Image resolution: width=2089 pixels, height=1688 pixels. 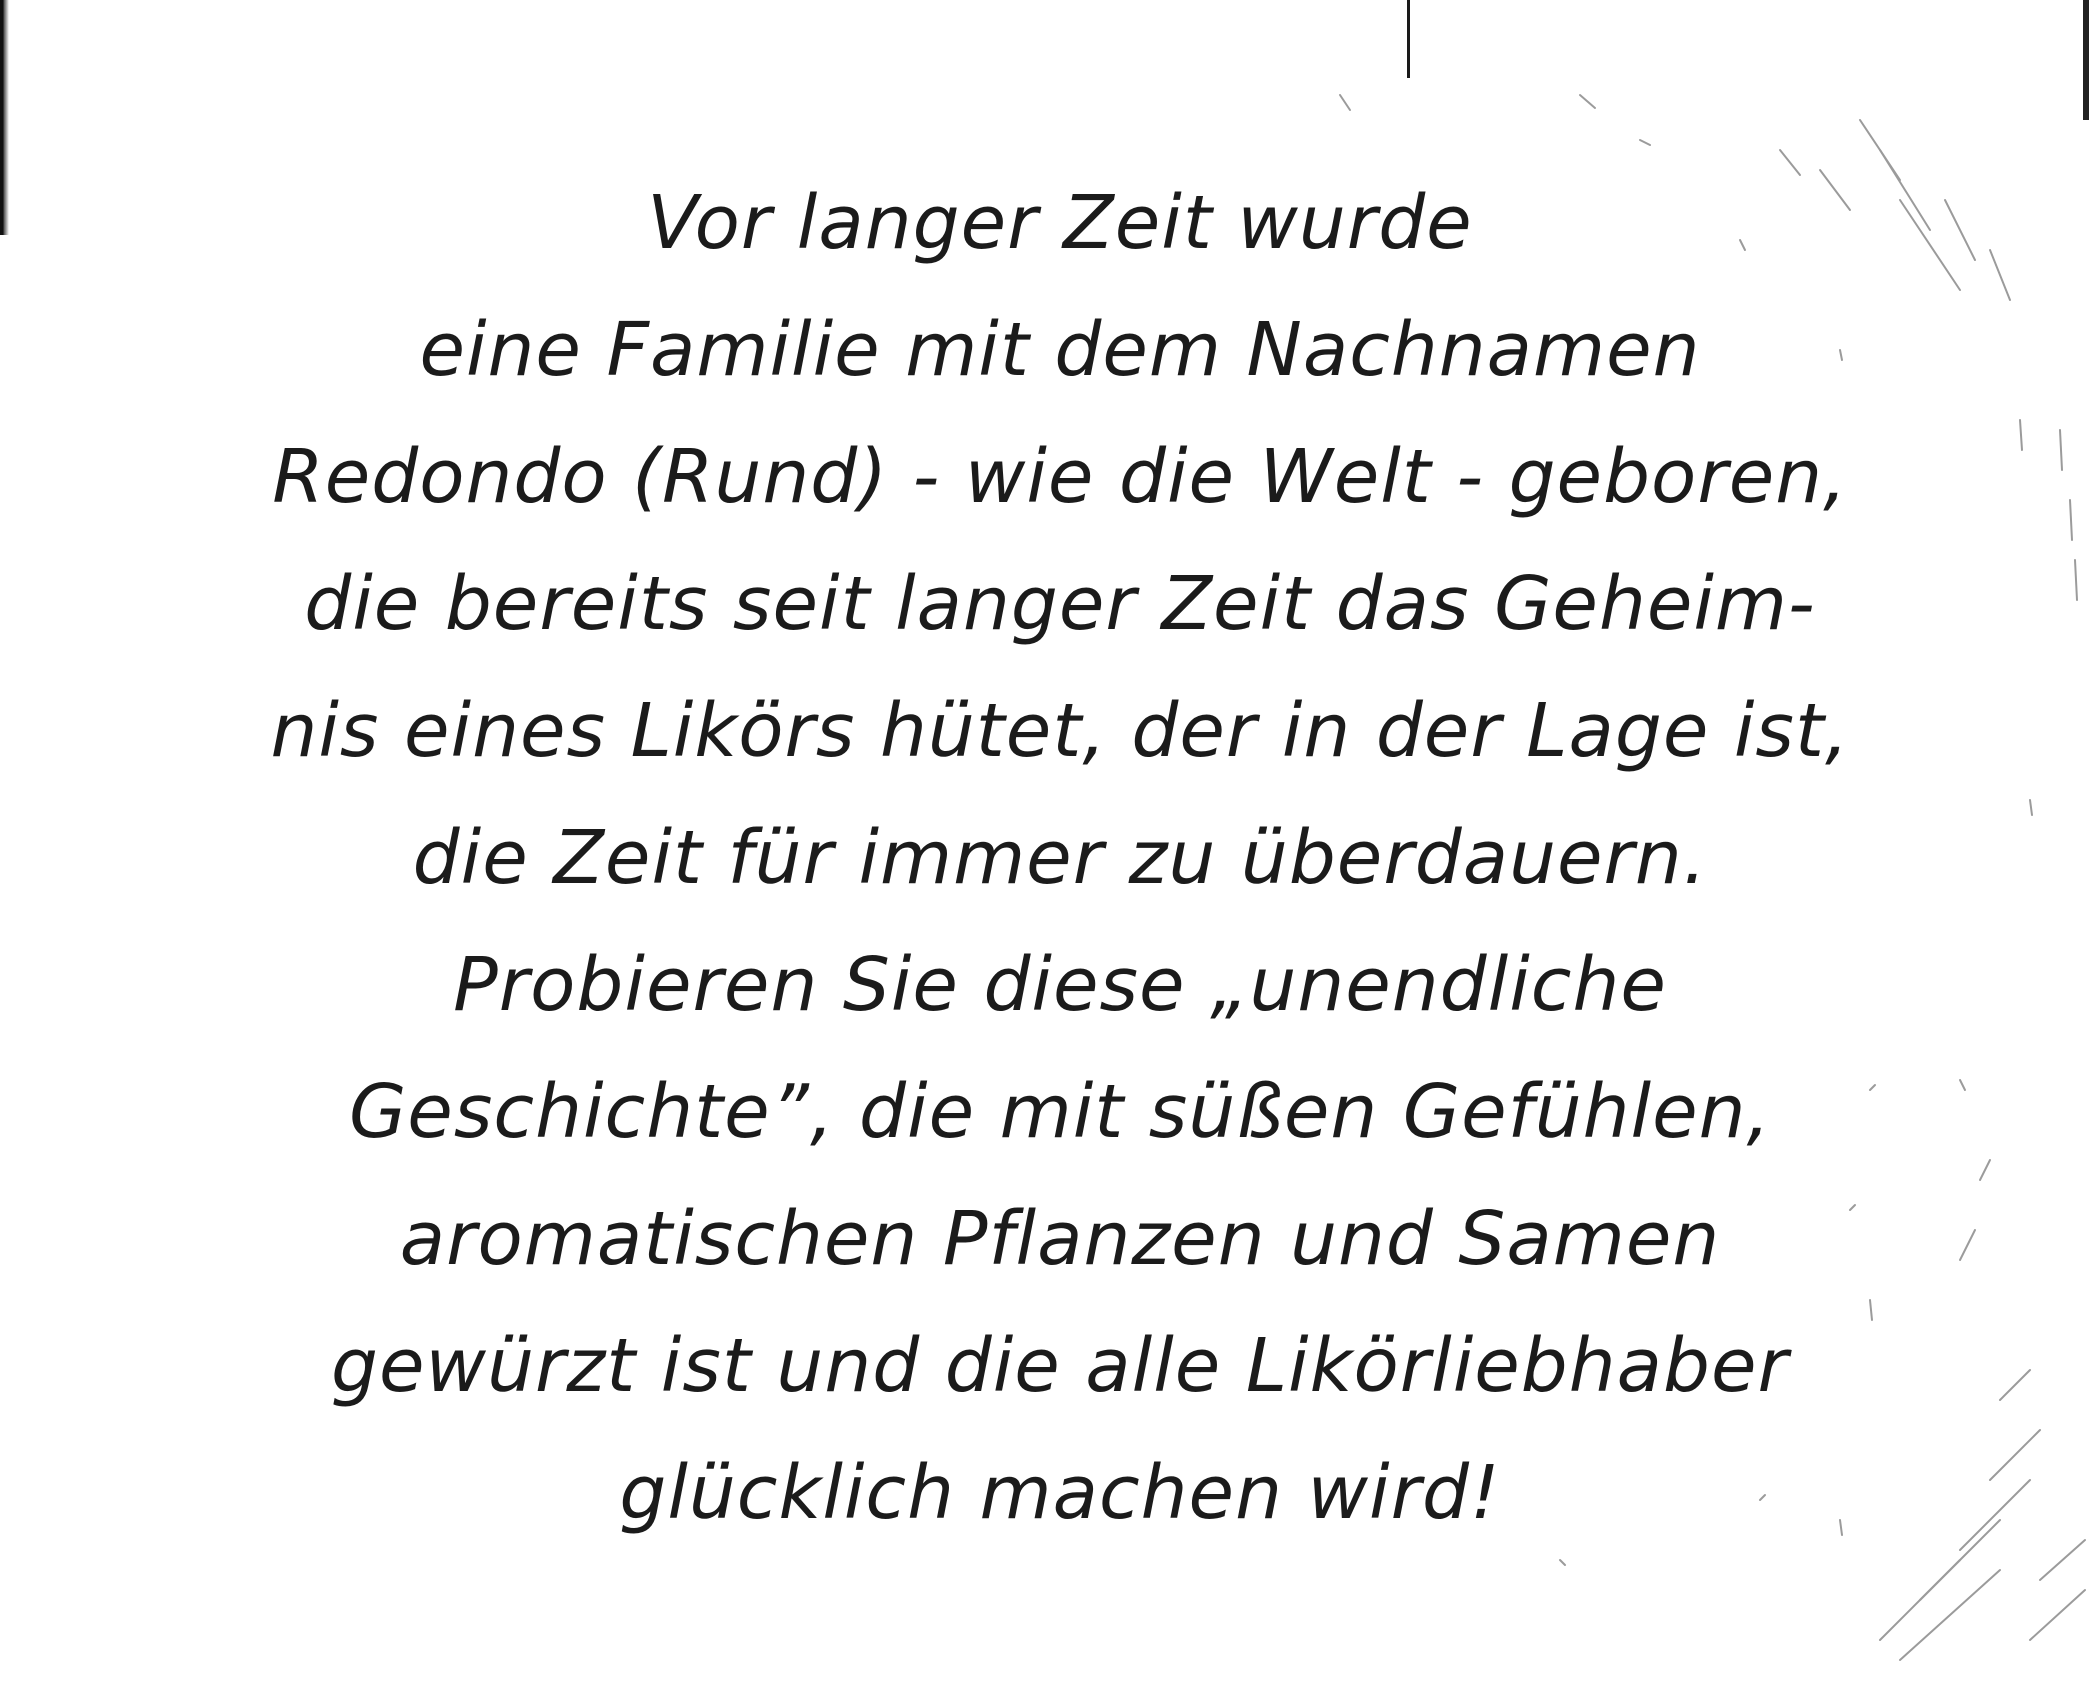 What do you see at coordinates (1060, 477) in the screenshot?
I see `text-line-3: Redondo (Rund) - wie die Welt - geboren,` at bounding box center [1060, 477].